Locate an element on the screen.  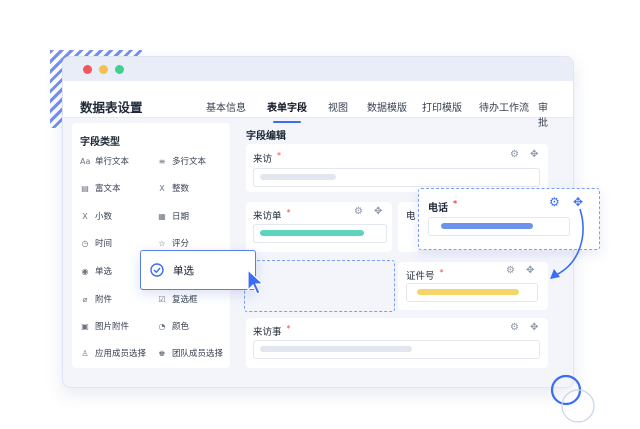
tab-data-template: 数据模版 is located at coordinates (387, 106).